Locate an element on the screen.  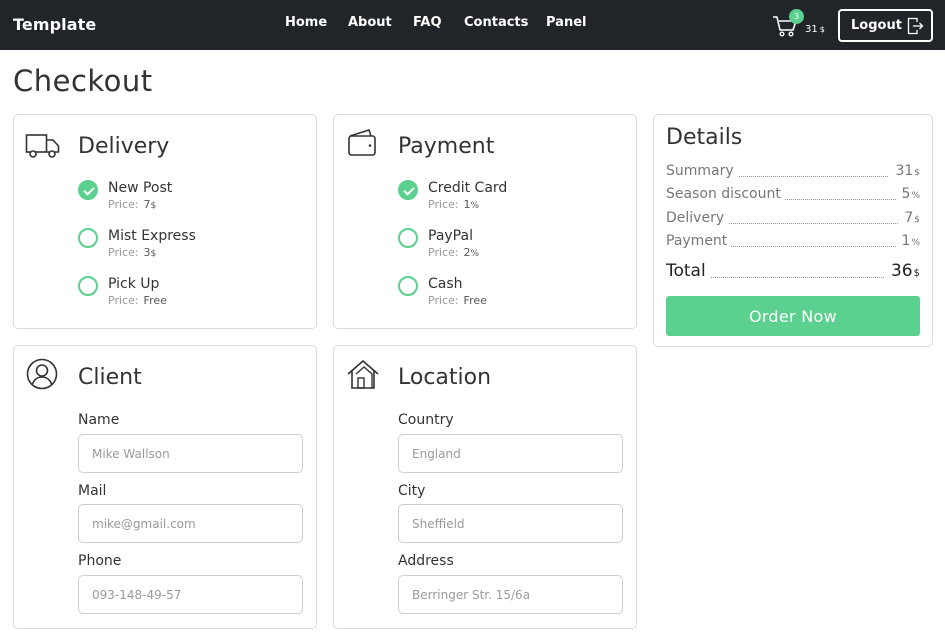
nav-link-about: About is located at coordinates (370, 22).